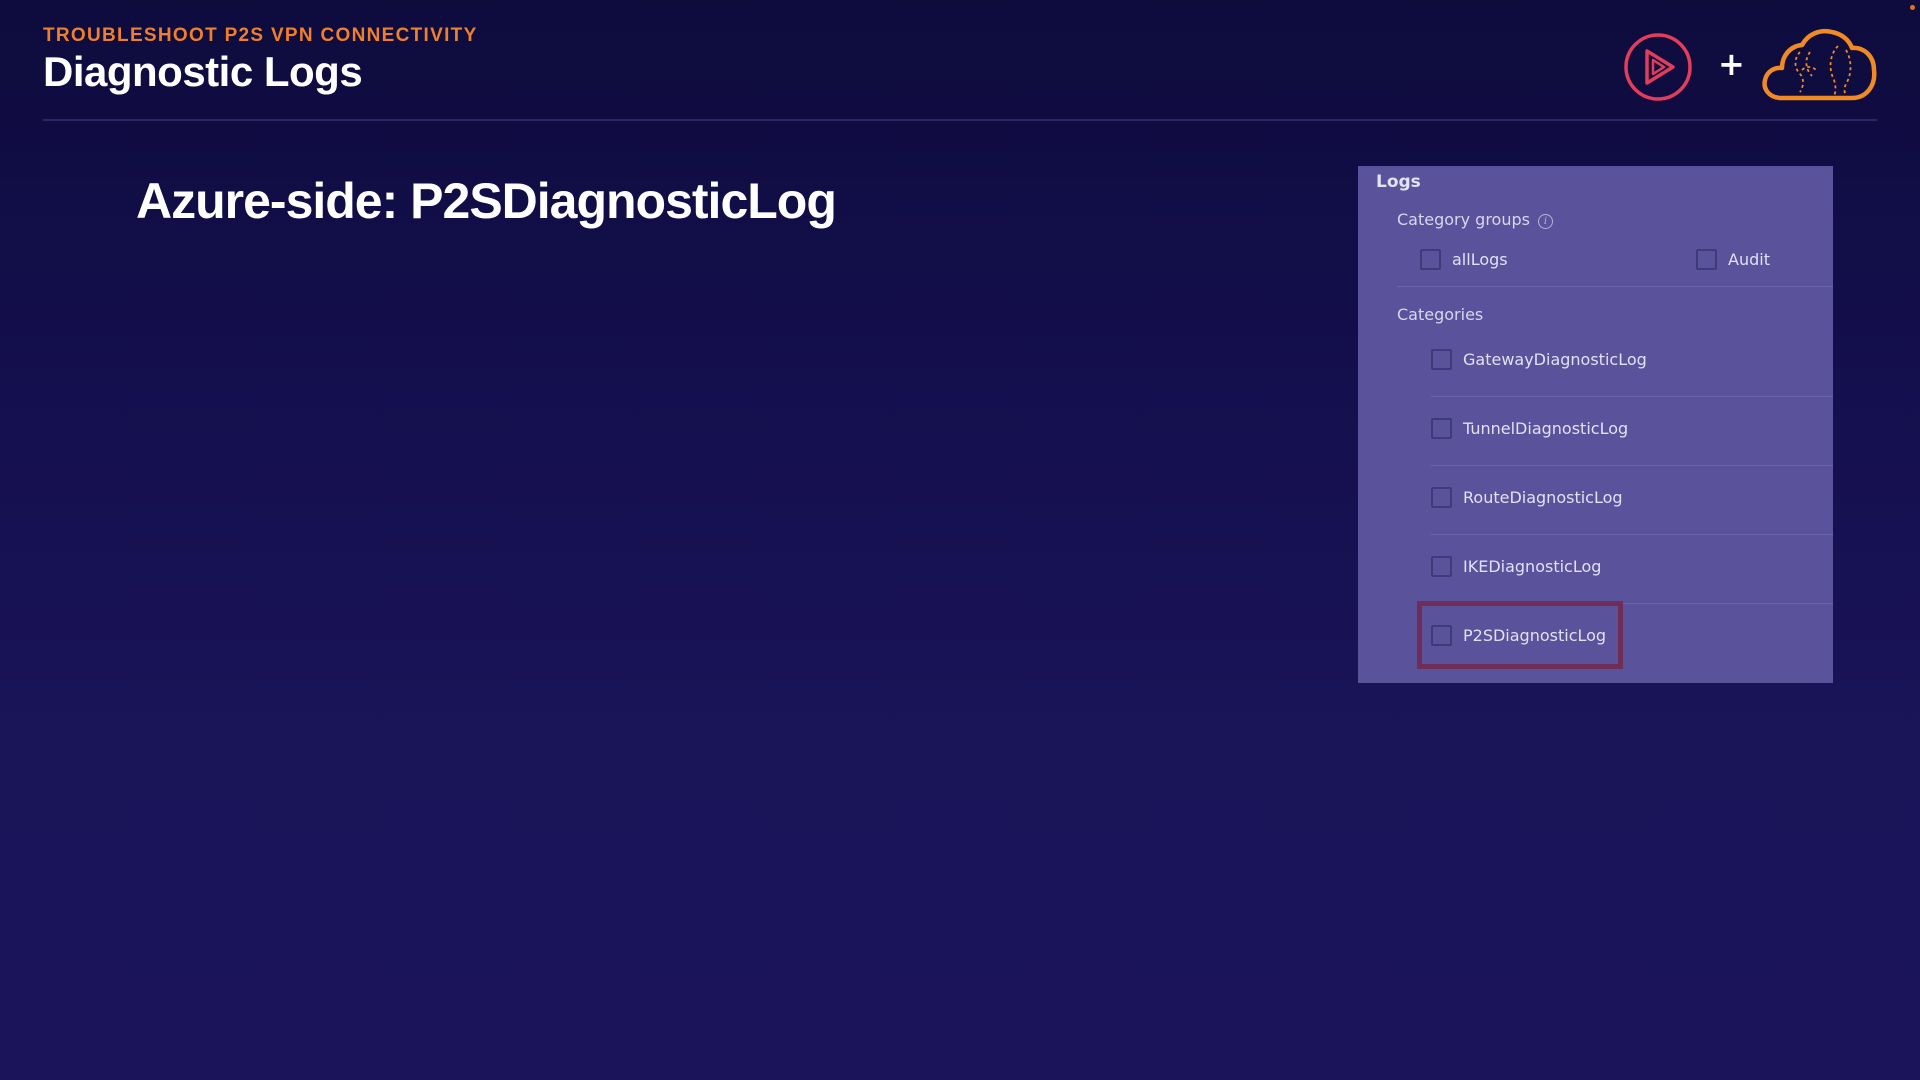  What do you see at coordinates (960, 120) in the screenshot?
I see `header-divider` at bounding box center [960, 120].